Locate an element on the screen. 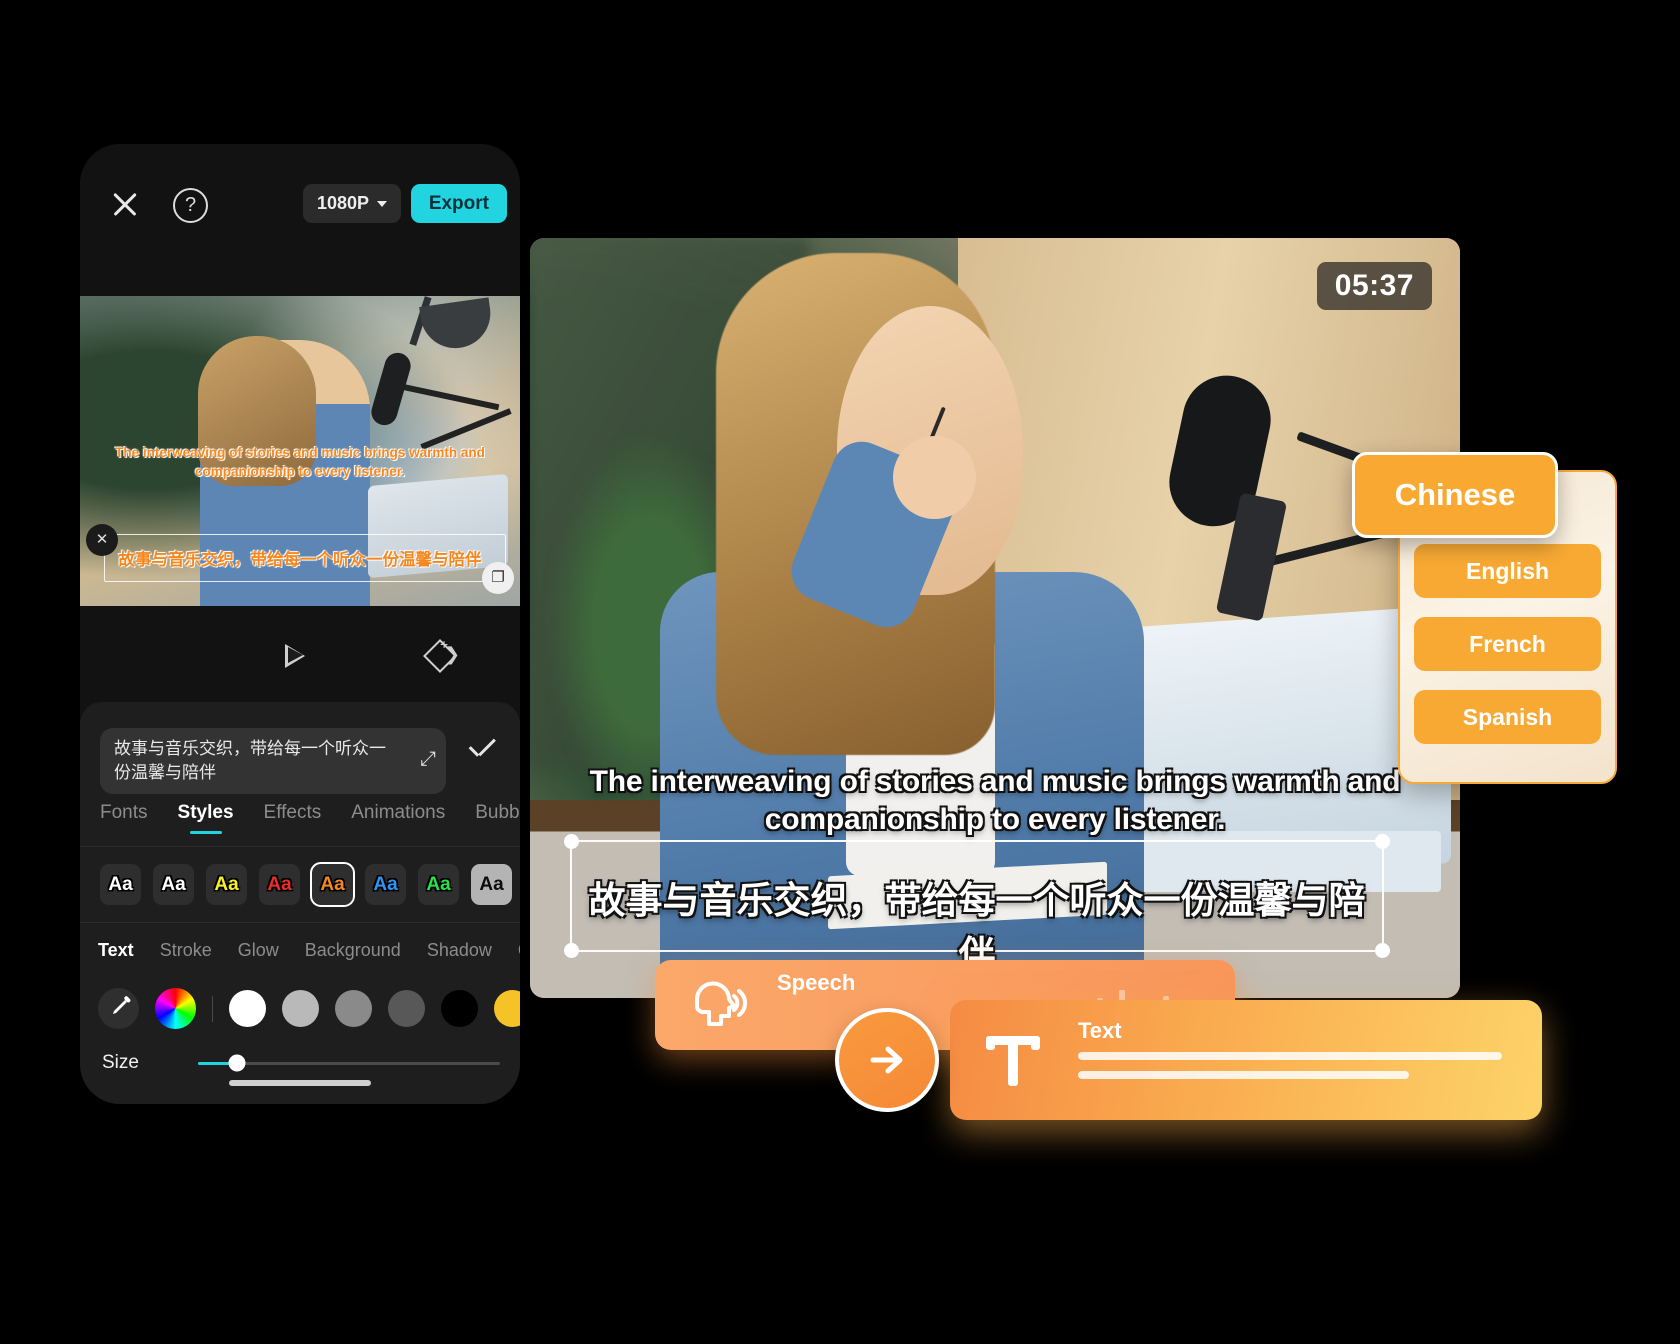  style-swatch-2: Aa is located at coordinates (173, 884).